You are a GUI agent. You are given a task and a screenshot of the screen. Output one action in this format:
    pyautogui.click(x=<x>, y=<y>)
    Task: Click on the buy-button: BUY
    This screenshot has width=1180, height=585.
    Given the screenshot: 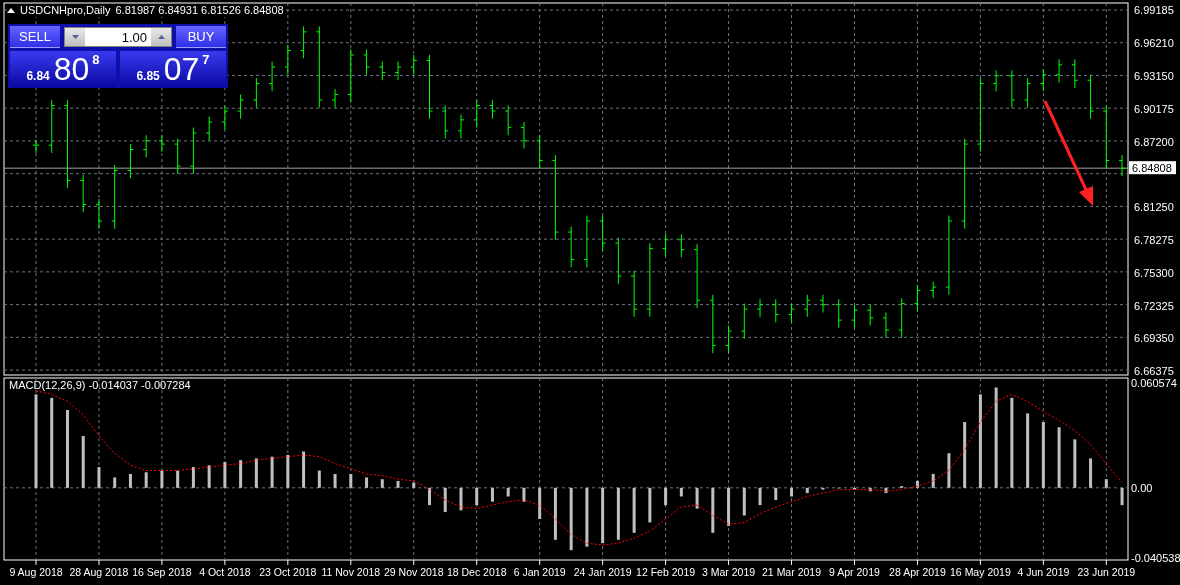 What is the action you would take?
    pyautogui.click(x=201, y=37)
    